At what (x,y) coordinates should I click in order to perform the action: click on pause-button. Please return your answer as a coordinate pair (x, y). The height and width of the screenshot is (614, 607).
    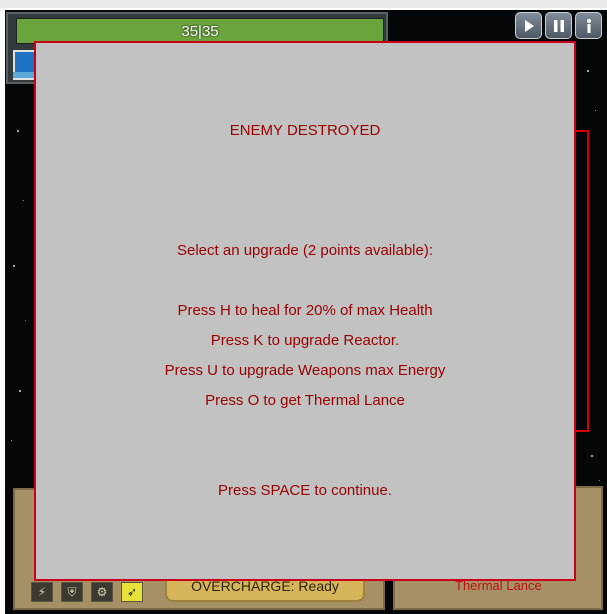
    Looking at the image, I should click on (558, 25).